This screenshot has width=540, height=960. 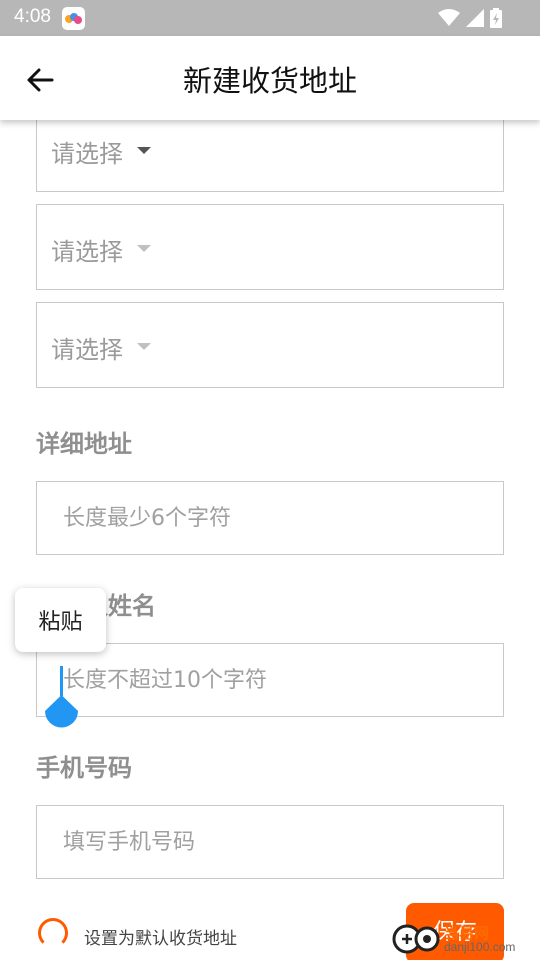 What do you see at coordinates (84, 444) in the screenshot?
I see `detail-address-label: 详细地址` at bounding box center [84, 444].